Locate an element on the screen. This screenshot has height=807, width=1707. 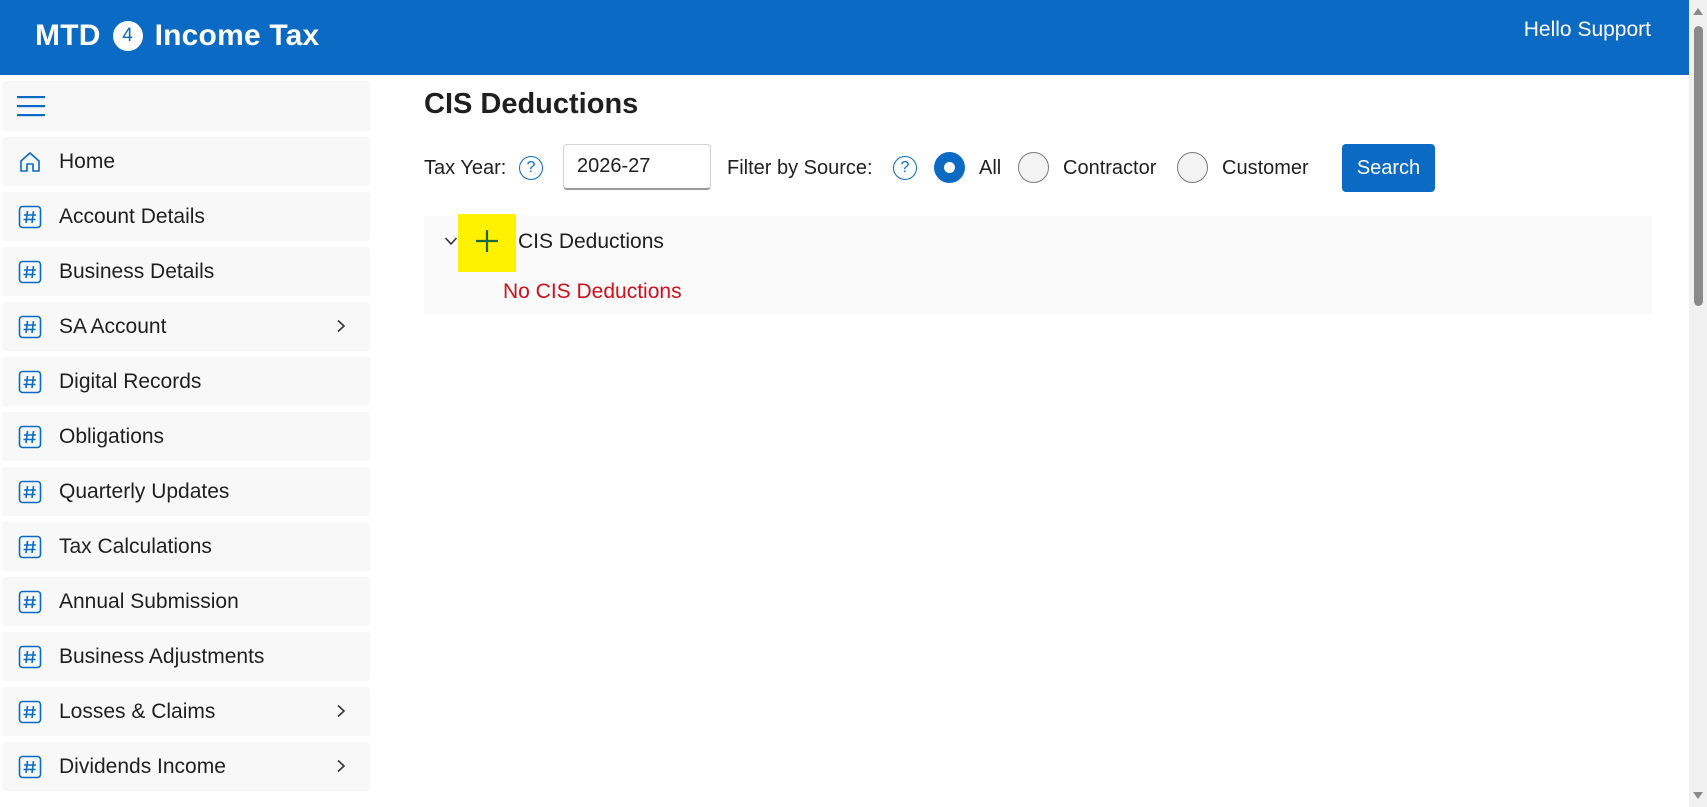
page-title: CIS Deductions is located at coordinates (531, 104).